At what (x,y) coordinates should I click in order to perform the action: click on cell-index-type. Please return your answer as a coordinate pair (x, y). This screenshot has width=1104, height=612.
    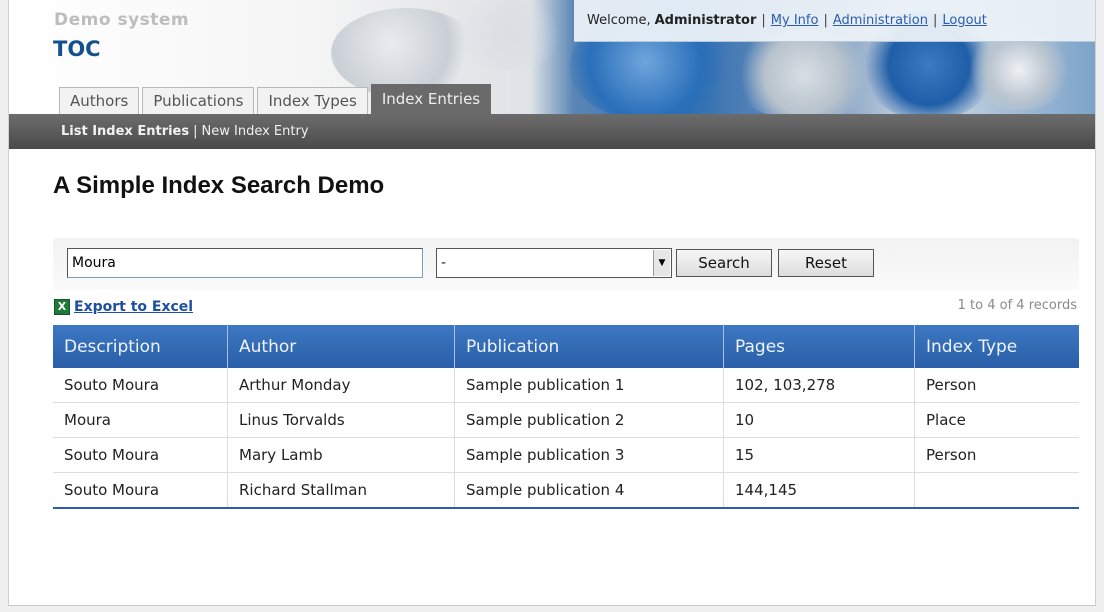
    Looking at the image, I should click on (996, 490).